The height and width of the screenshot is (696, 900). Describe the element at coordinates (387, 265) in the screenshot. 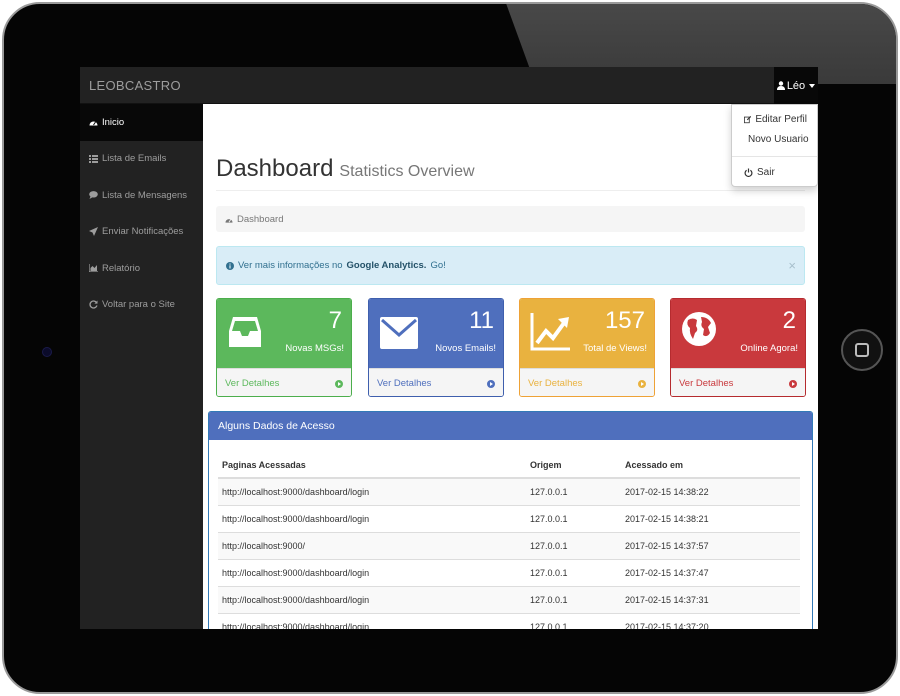

I see `google-analytics-link: Google Analytics.` at that location.